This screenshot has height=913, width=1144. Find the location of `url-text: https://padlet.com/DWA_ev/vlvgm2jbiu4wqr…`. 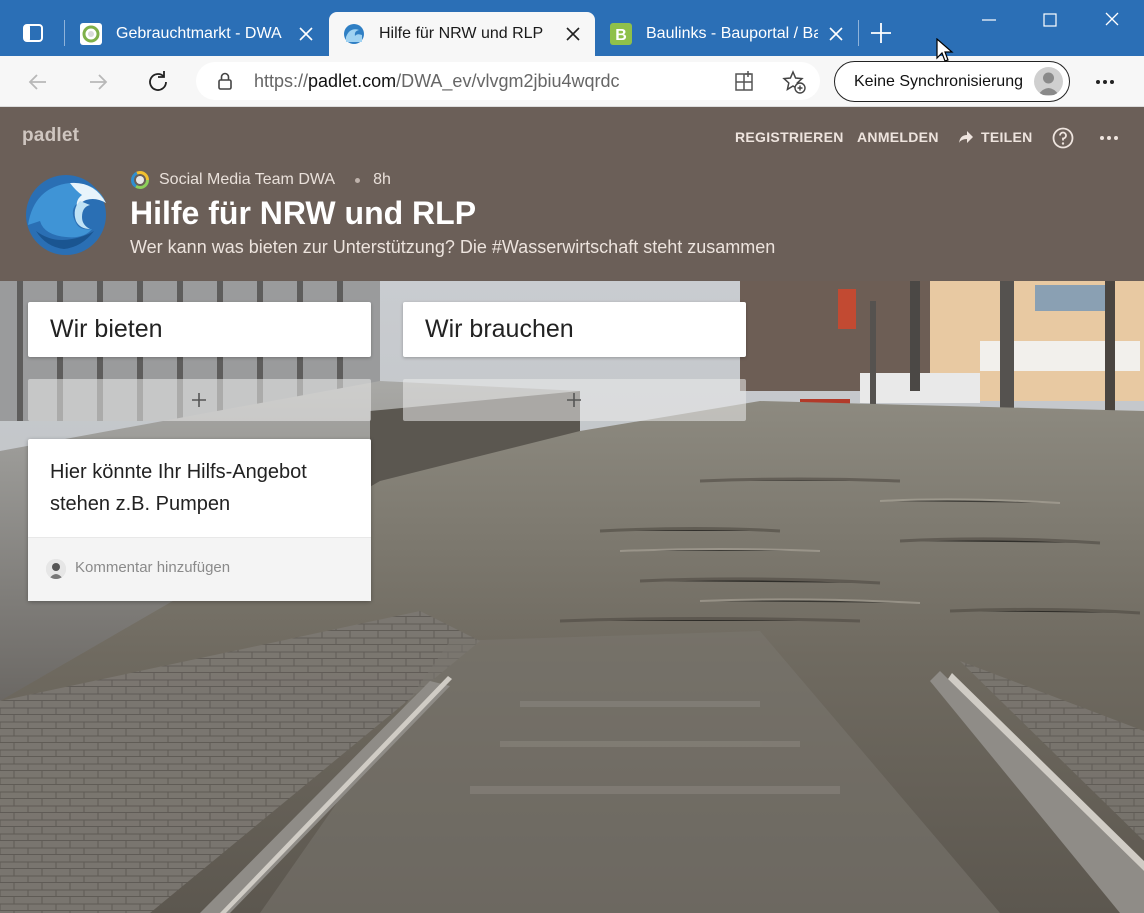

url-text: https://padlet.com/DWA_ev/vlvgm2jbiu4wqr… is located at coordinates (437, 81).